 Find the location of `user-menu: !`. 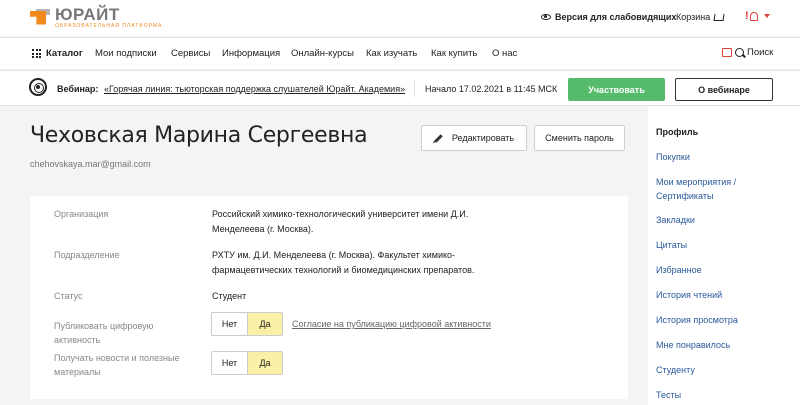

user-menu: ! is located at coordinates (757, 16).